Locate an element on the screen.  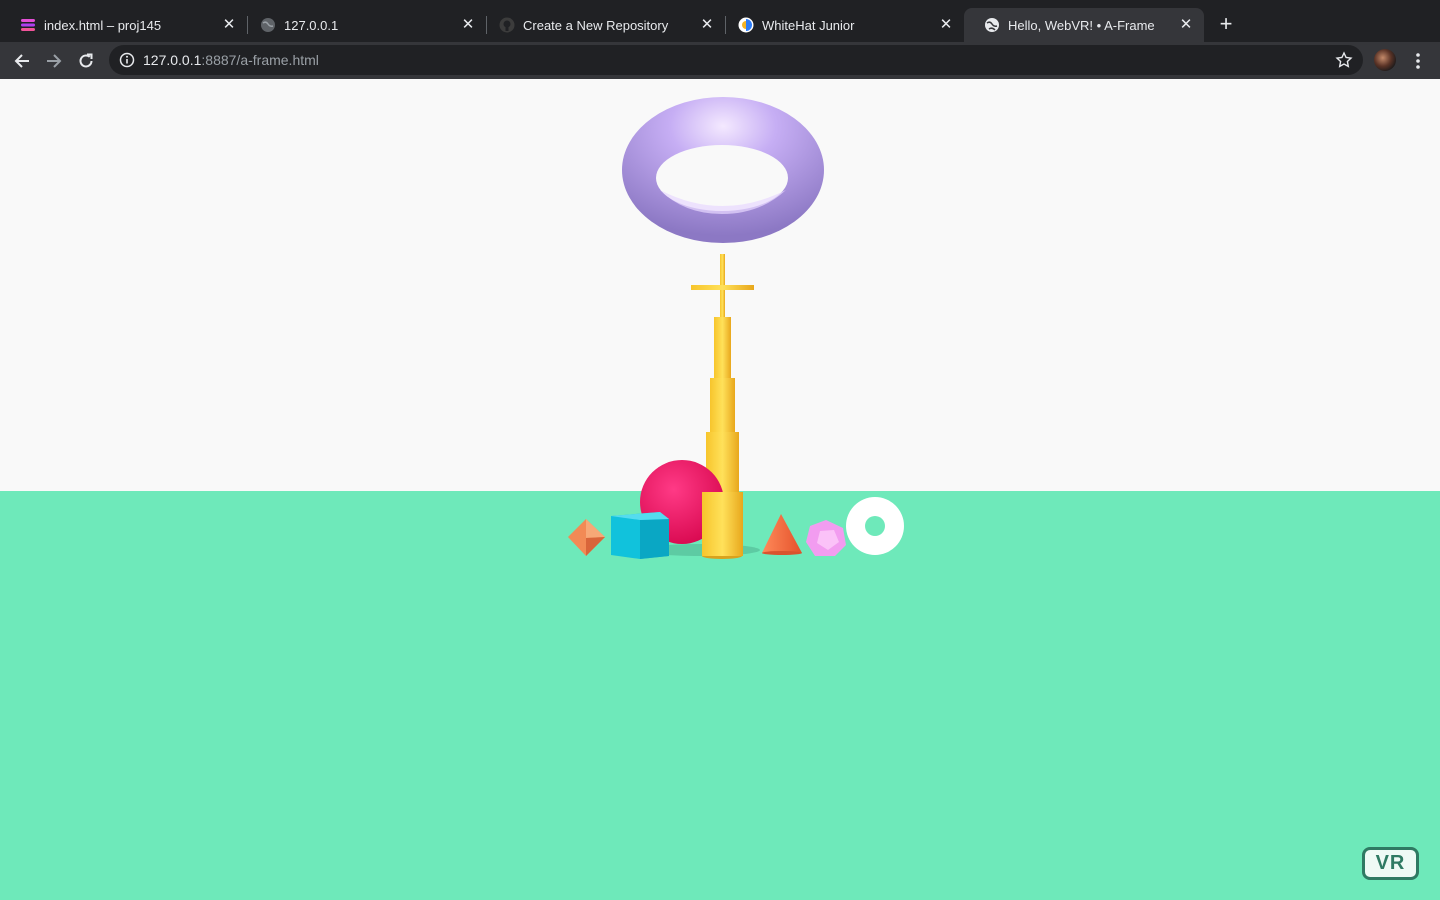
bookmark-star-icon is located at coordinates (1344, 60).